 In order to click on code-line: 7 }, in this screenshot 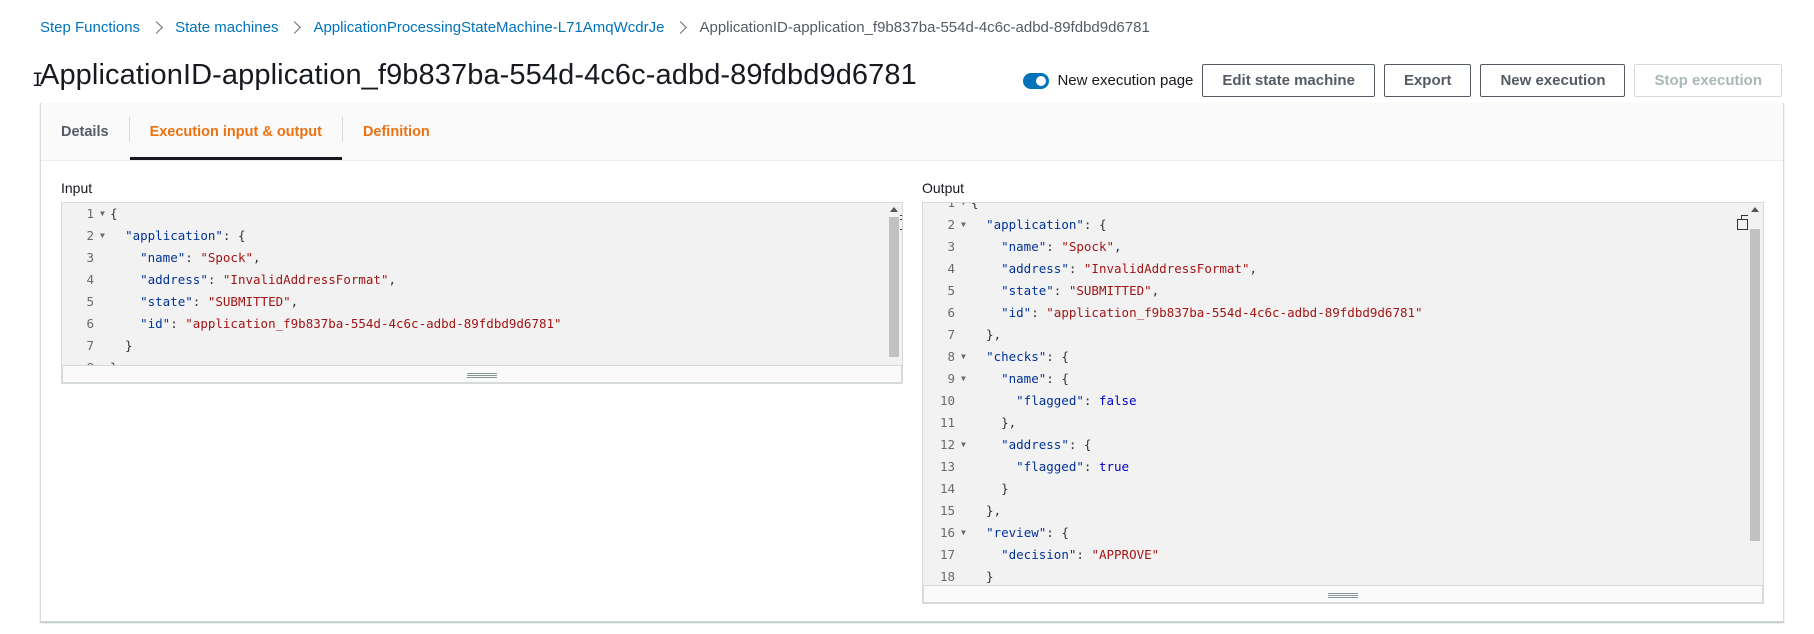, I will do `click(1343, 335)`.